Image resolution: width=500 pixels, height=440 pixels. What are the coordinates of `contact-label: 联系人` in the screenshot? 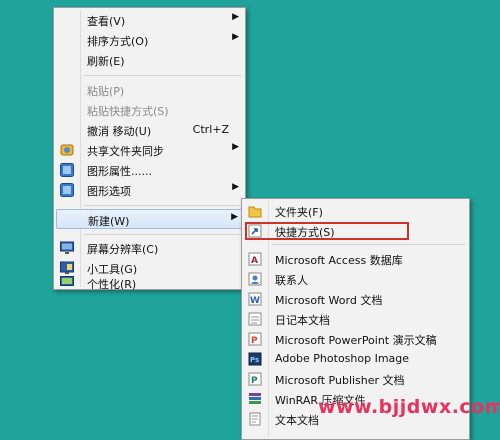 It's located at (291, 280).